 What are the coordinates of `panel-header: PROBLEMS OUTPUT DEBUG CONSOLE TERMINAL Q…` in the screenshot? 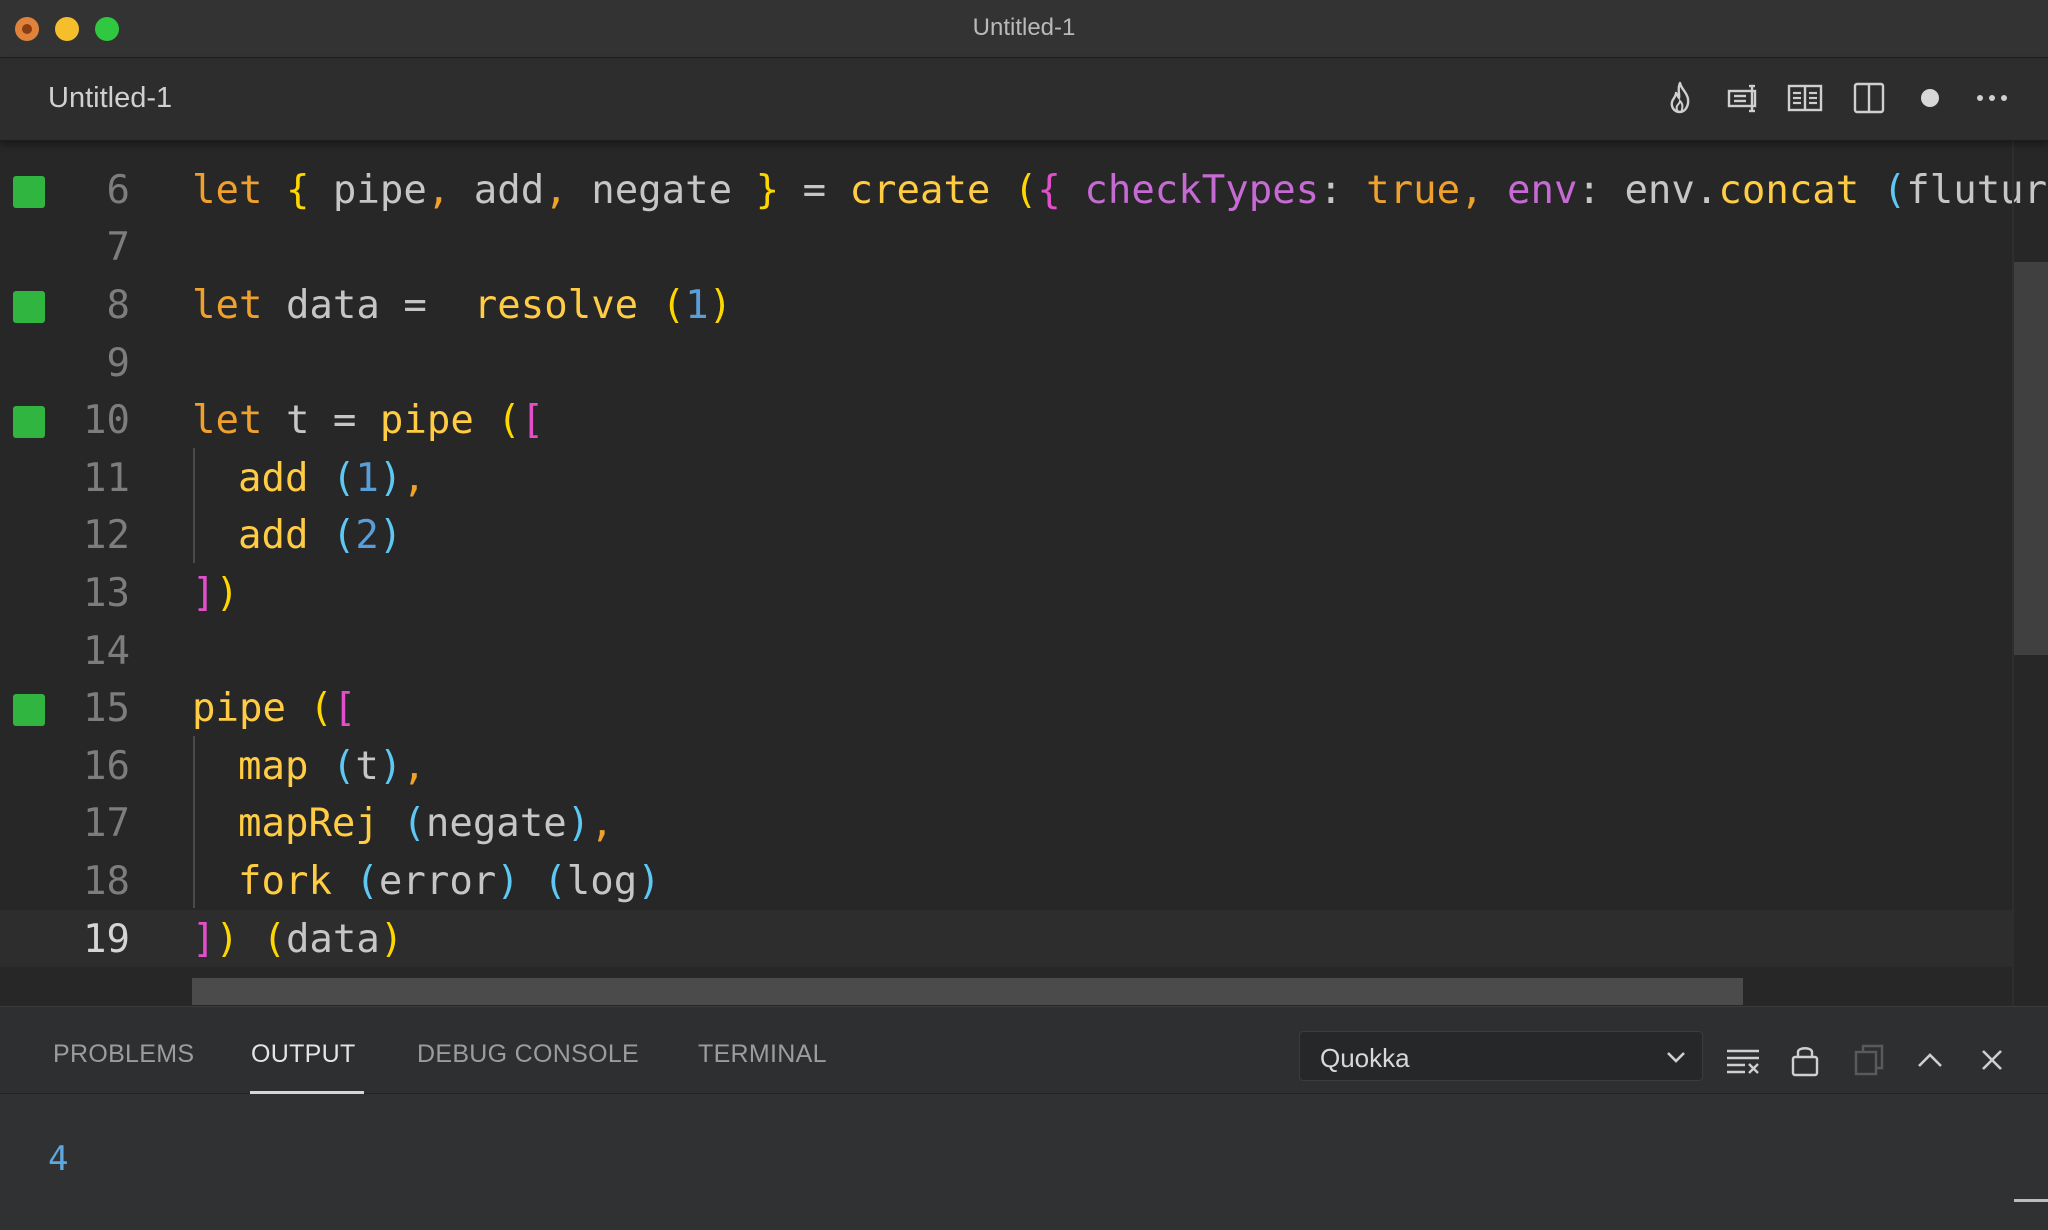 It's located at (1024, 1050).